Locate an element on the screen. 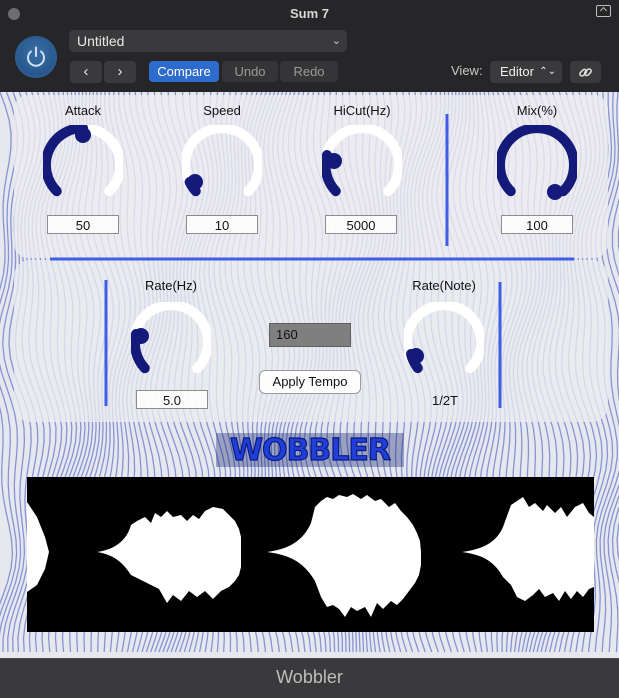 This screenshot has height=698, width=619. window-title: Sum 7 is located at coordinates (309, 13).